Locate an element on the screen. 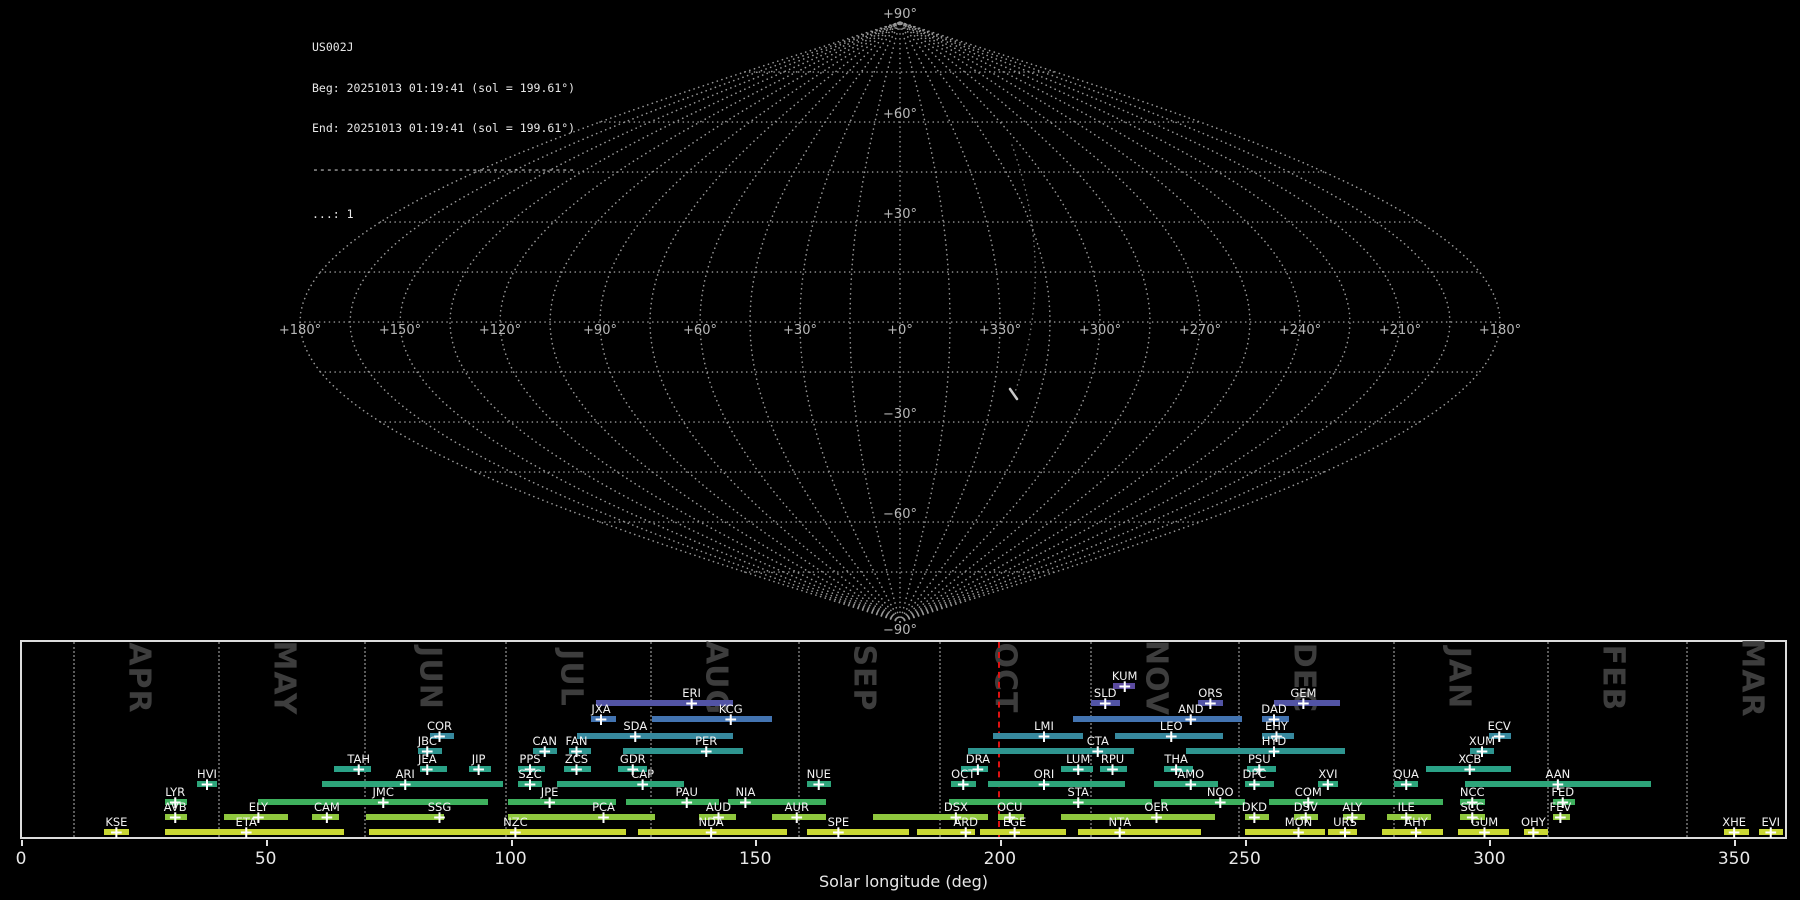  shower-label-ege: EGE is located at coordinates (1014, 821).